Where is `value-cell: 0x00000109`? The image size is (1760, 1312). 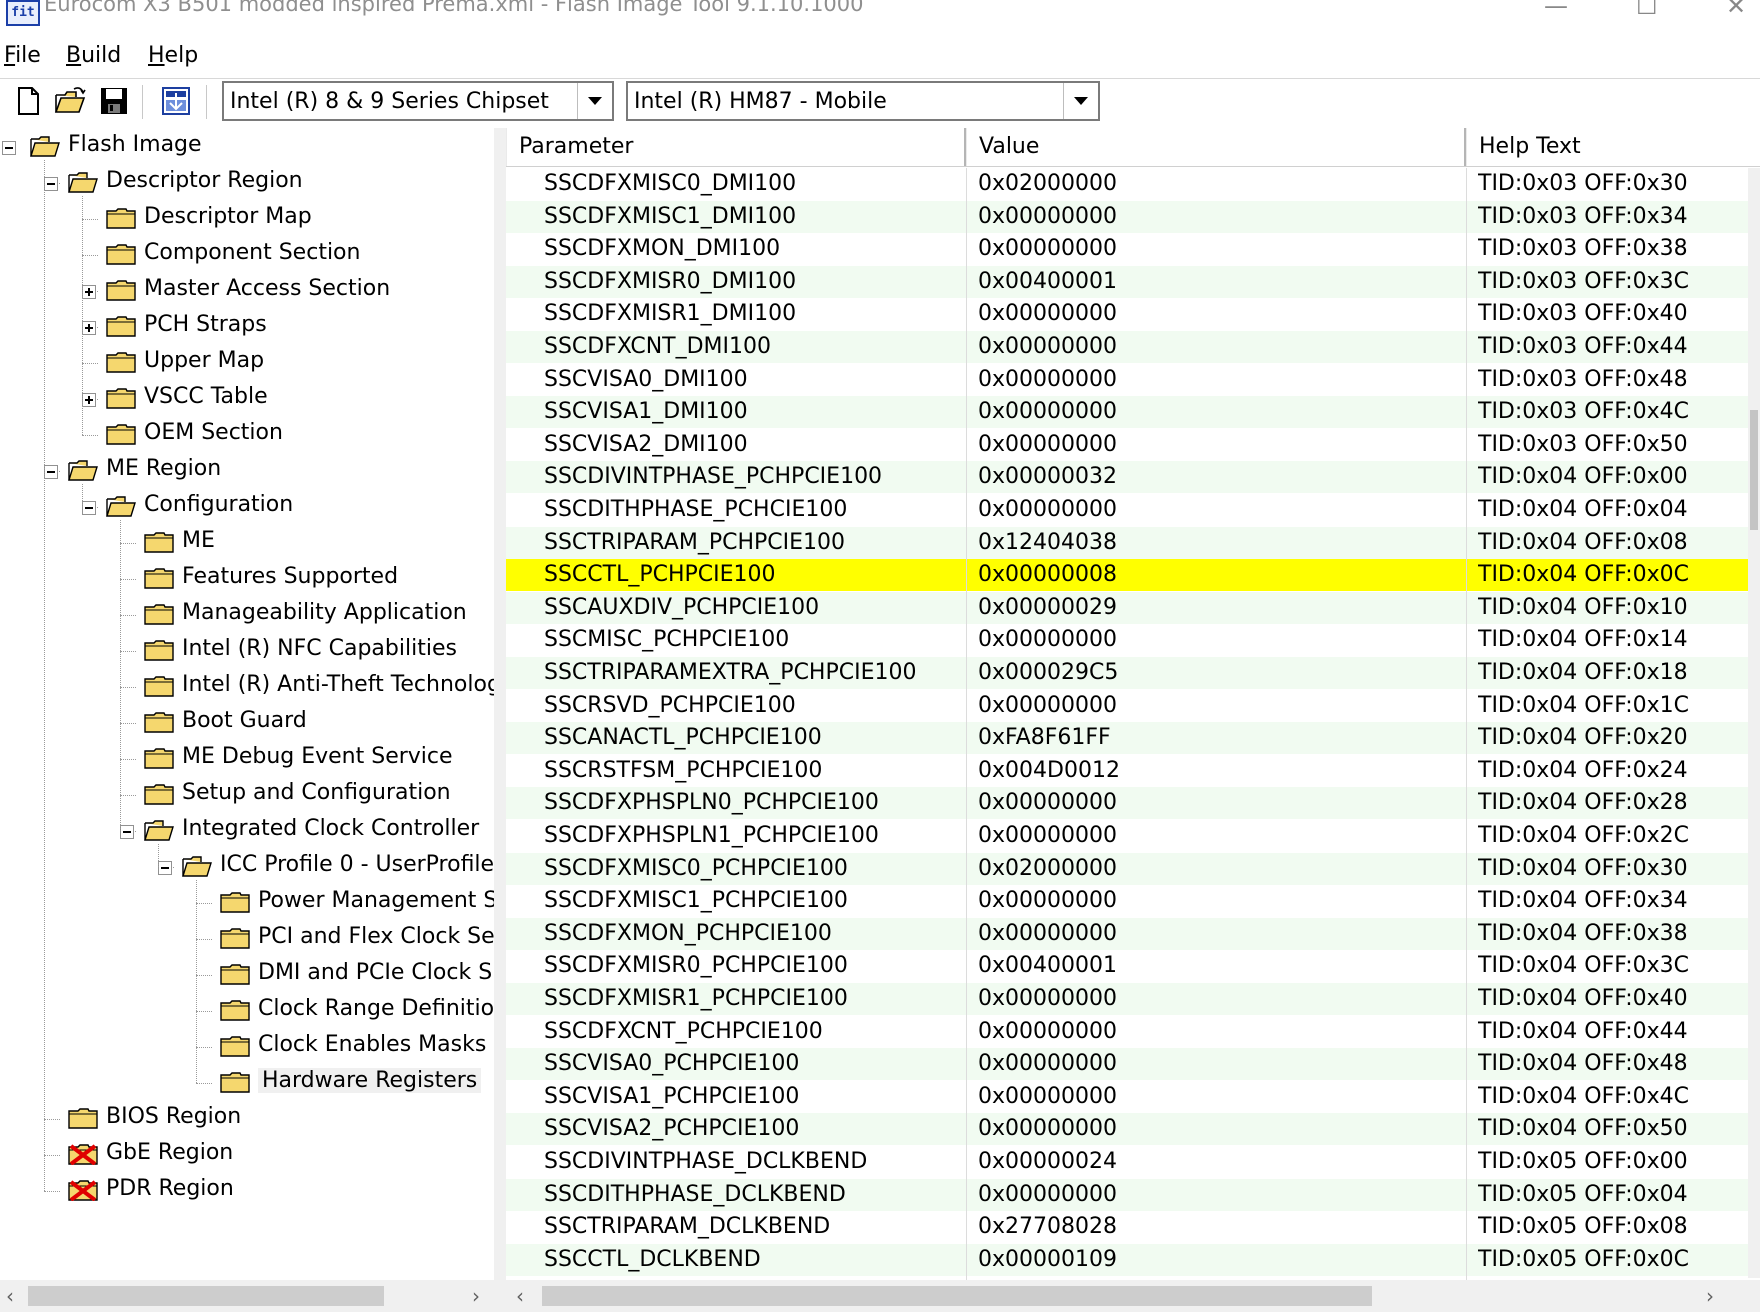
value-cell: 0x00000109 is located at coordinates (1222, 1260).